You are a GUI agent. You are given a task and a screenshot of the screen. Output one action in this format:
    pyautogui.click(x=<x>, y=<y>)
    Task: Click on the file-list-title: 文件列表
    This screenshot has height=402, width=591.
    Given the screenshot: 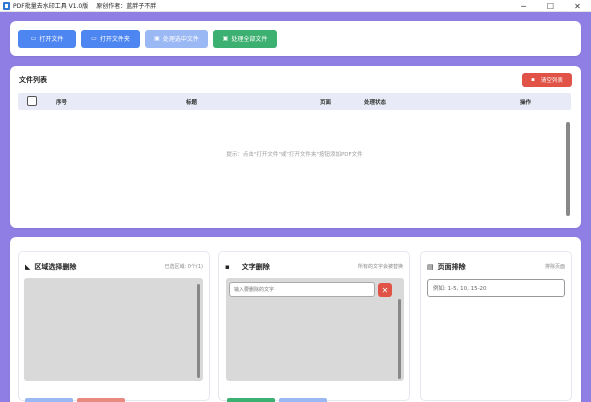 What is the action you would take?
    pyautogui.click(x=33, y=80)
    